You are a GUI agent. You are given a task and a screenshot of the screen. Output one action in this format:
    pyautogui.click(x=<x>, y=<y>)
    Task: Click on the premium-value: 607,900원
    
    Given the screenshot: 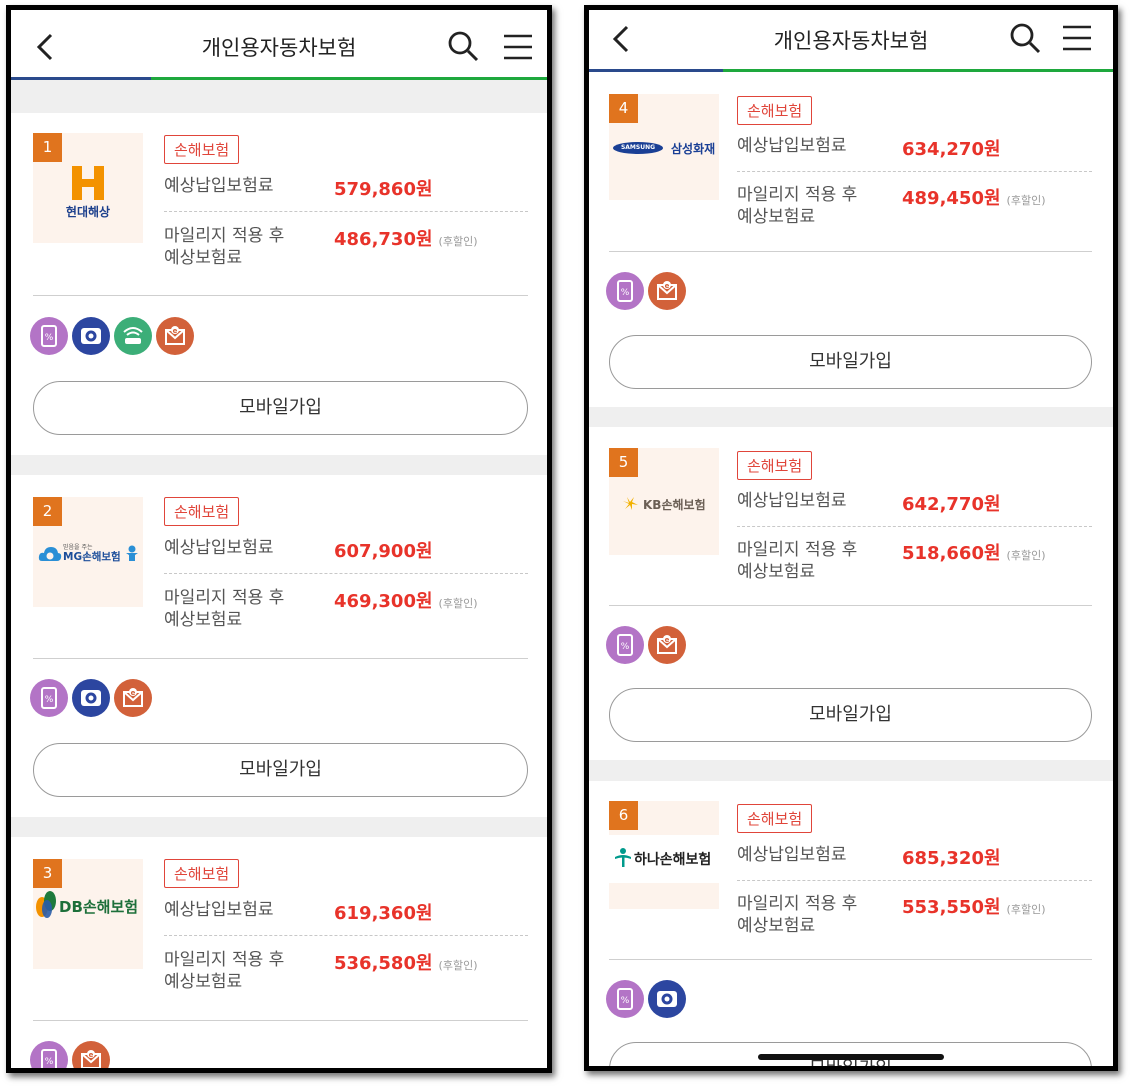 What is the action you would take?
    pyautogui.click(x=383, y=551)
    